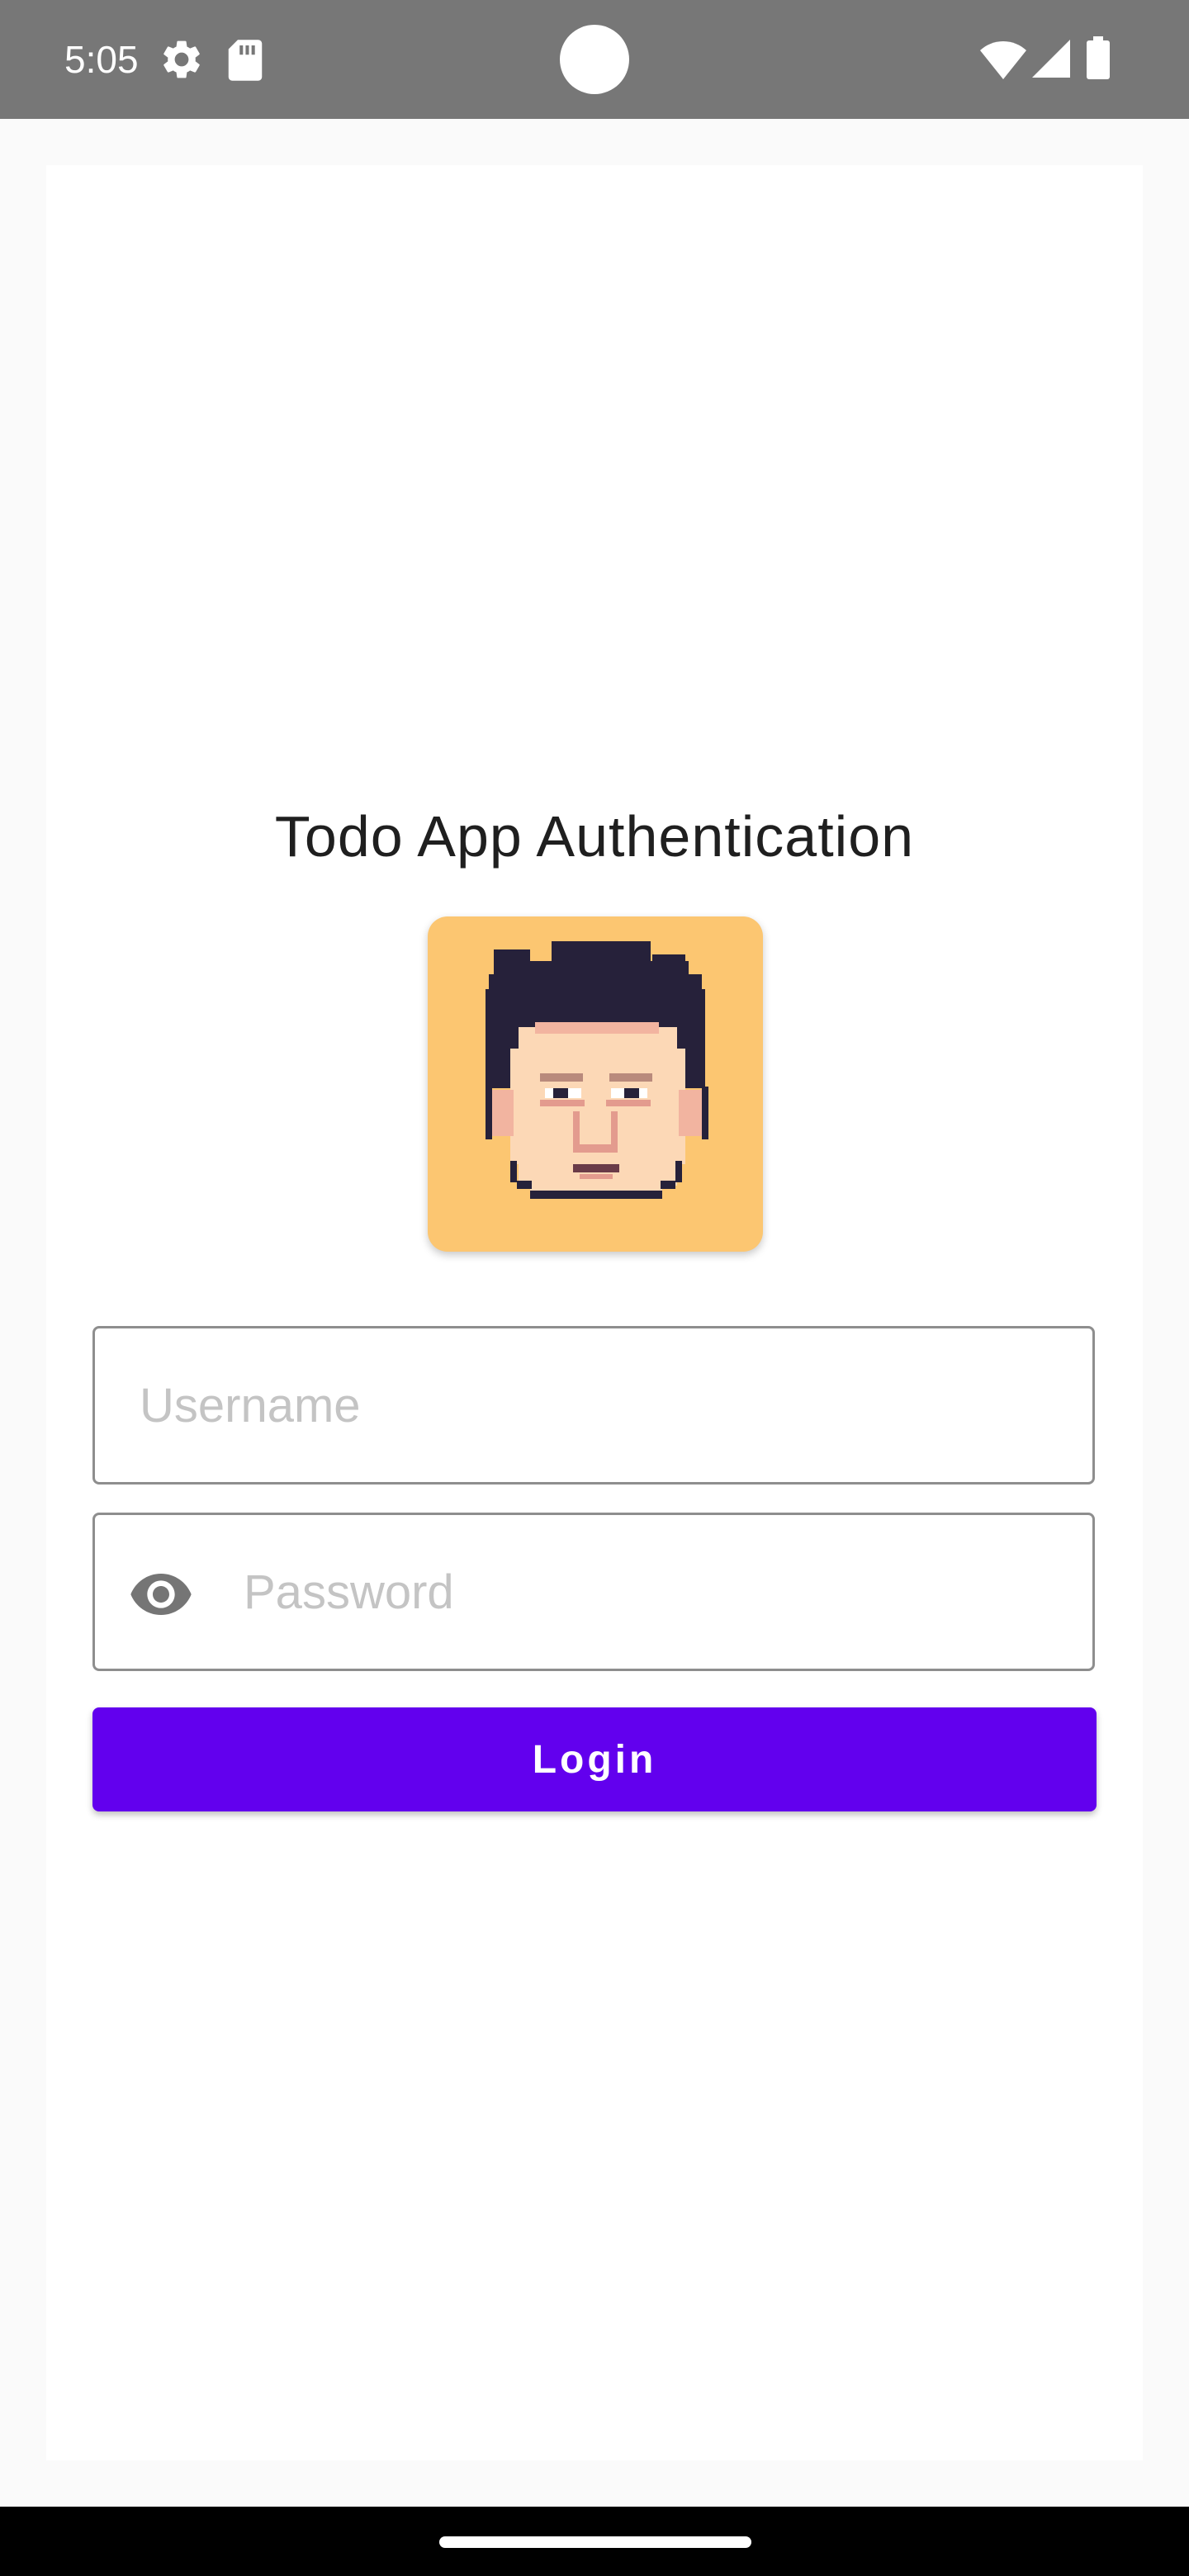  Describe the element at coordinates (602, 1405) in the screenshot. I see `username-input` at that location.